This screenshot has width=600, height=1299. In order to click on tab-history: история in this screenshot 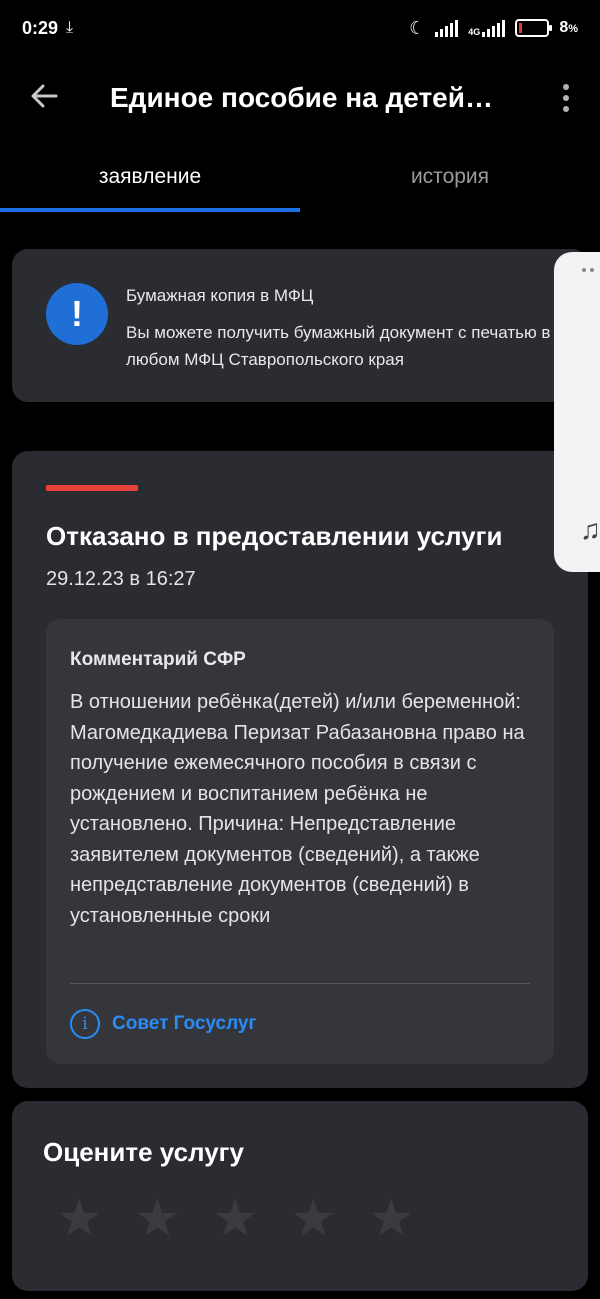, I will do `click(450, 178)`.